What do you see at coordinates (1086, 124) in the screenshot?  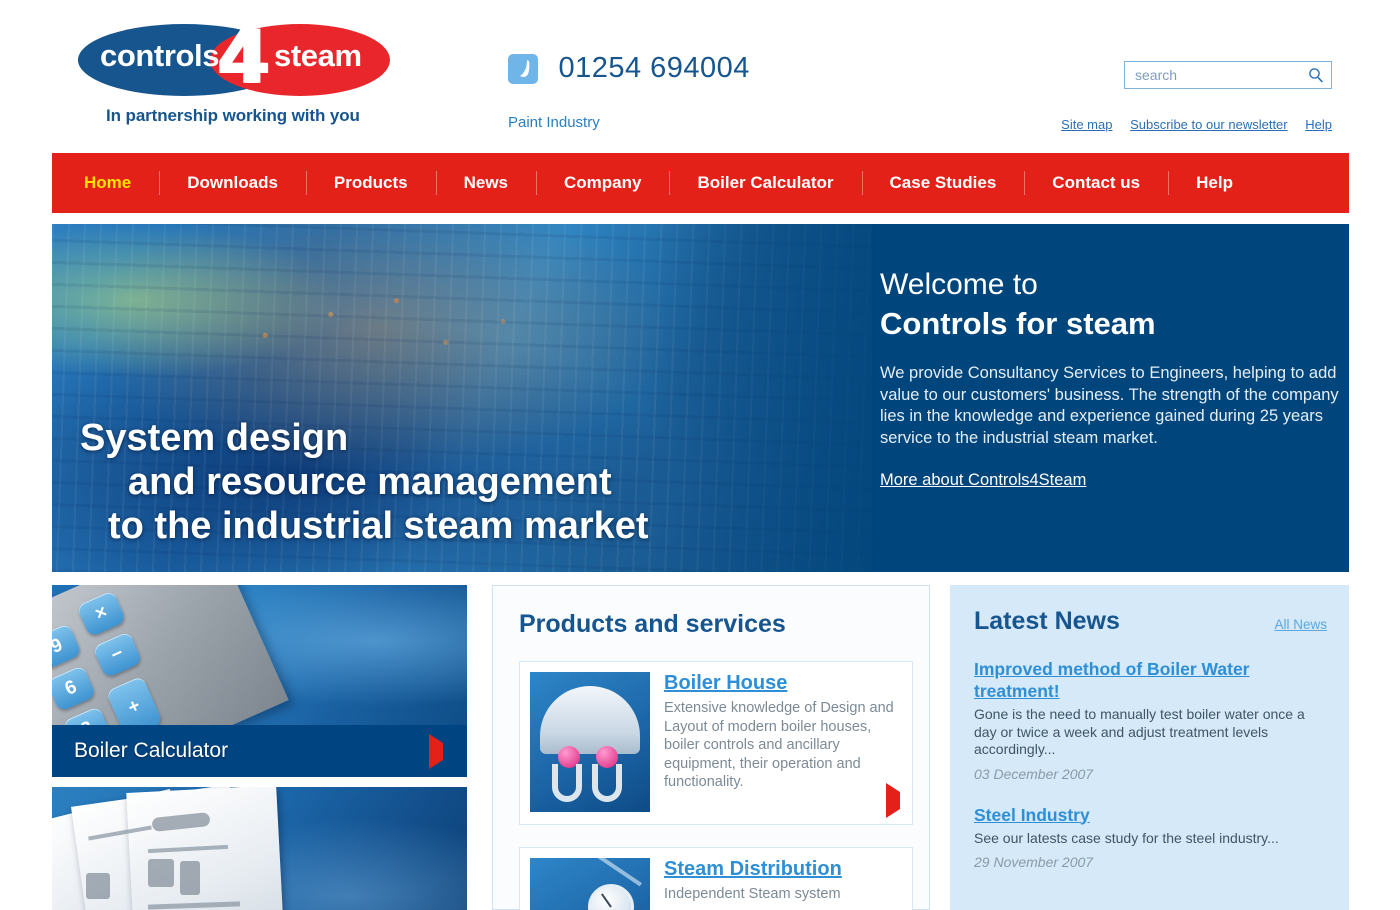 I see `link-site-map: Site map` at bounding box center [1086, 124].